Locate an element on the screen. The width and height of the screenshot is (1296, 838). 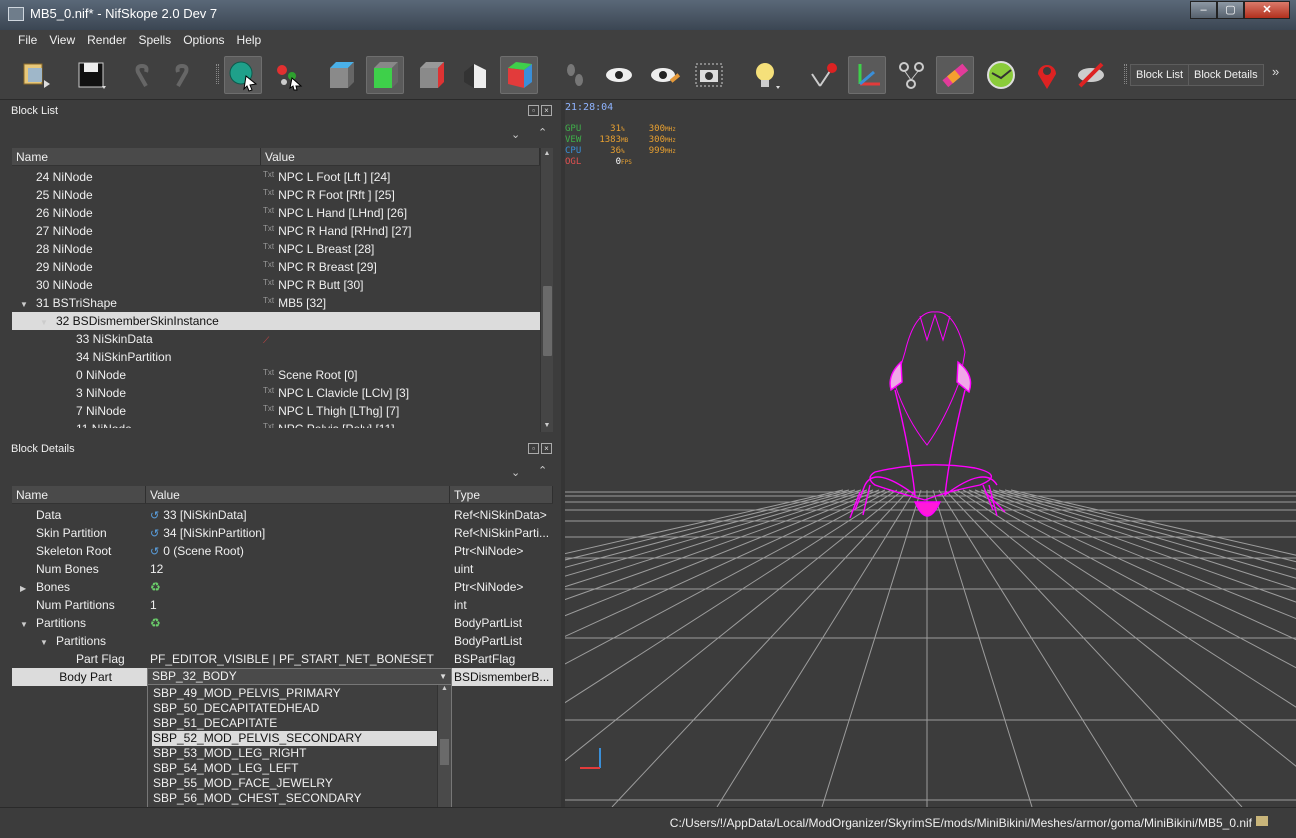
collapse-arrow-icon: ▶ is located at coordinates (25, 588).